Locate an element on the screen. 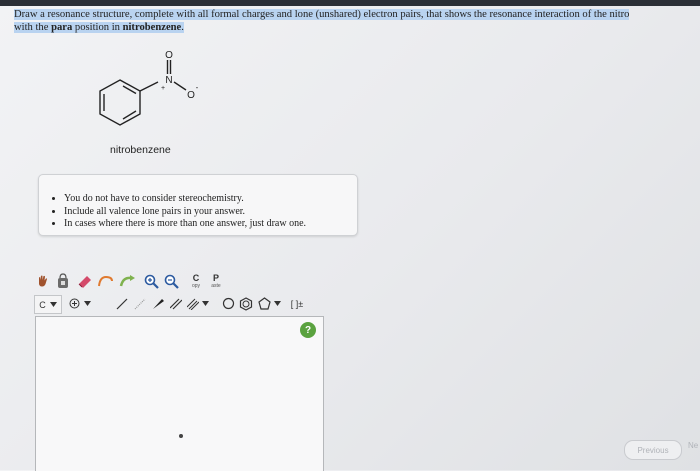  top-bar is located at coordinates (350, 3).